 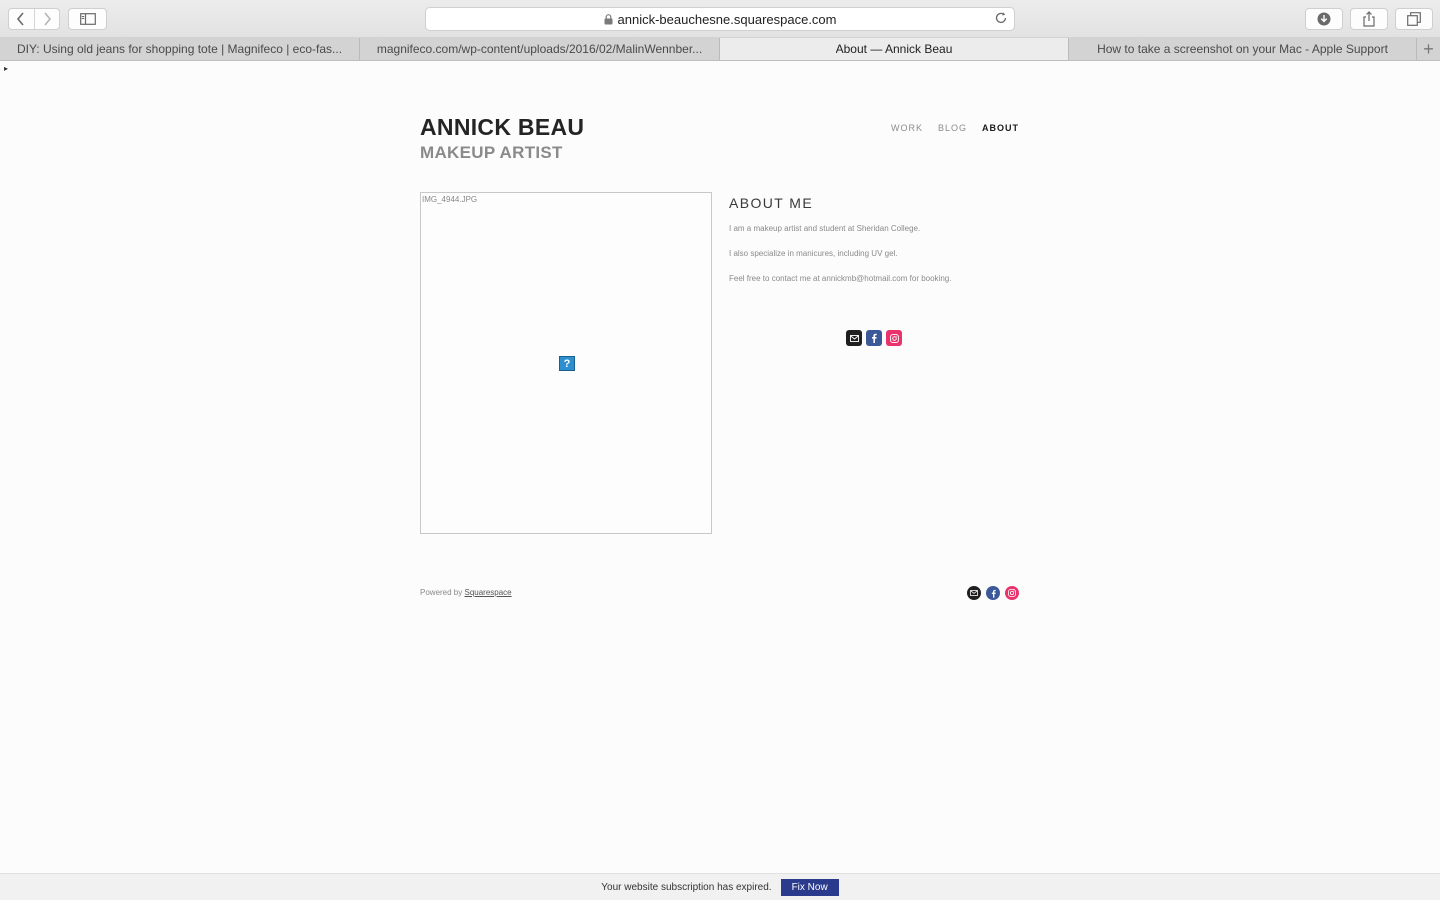 What do you see at coordinates (502, 127) in the screenshot?
I see `site-title: ANNICK BEAU` at bounding box center [502, 127].